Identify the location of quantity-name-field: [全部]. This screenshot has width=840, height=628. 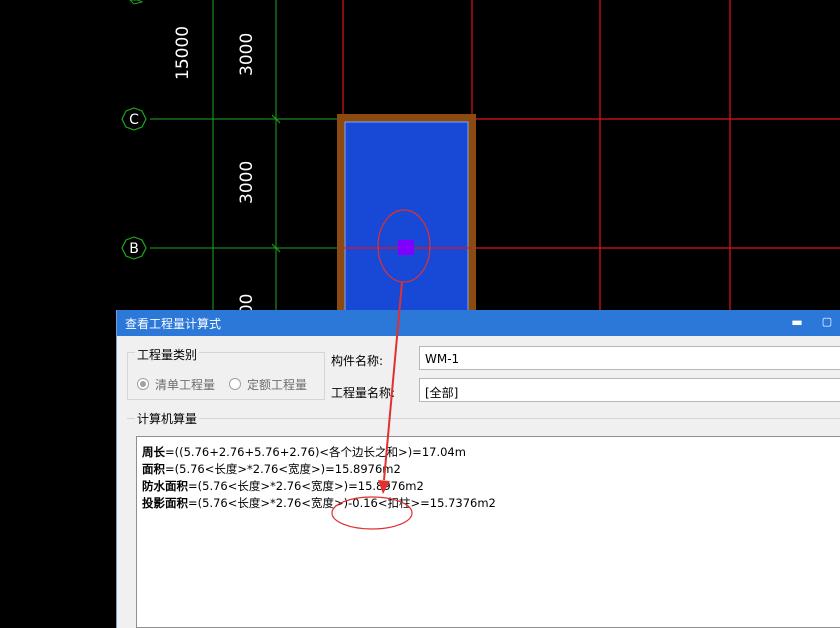
(629, 390).